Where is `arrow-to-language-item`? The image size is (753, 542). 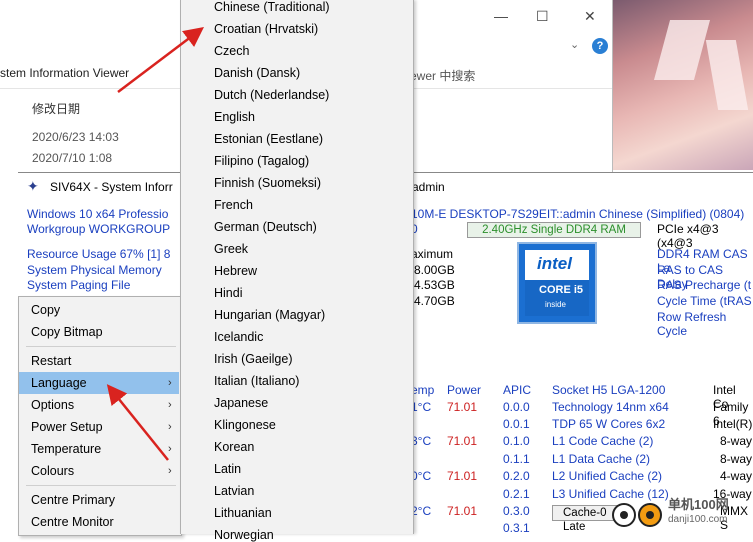 arrow-to-language-item is located at coordinates (137, 422).